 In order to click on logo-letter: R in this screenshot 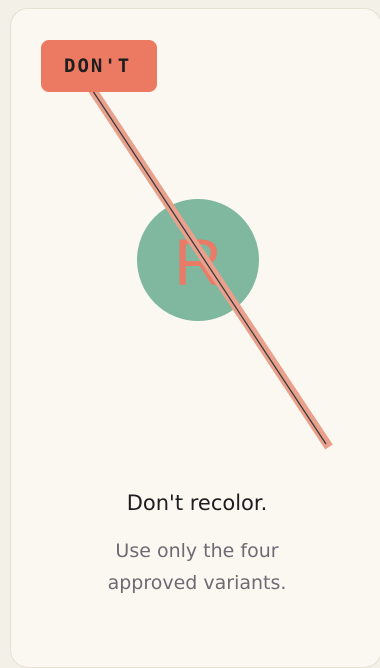, I will do `click(198, 262)`.